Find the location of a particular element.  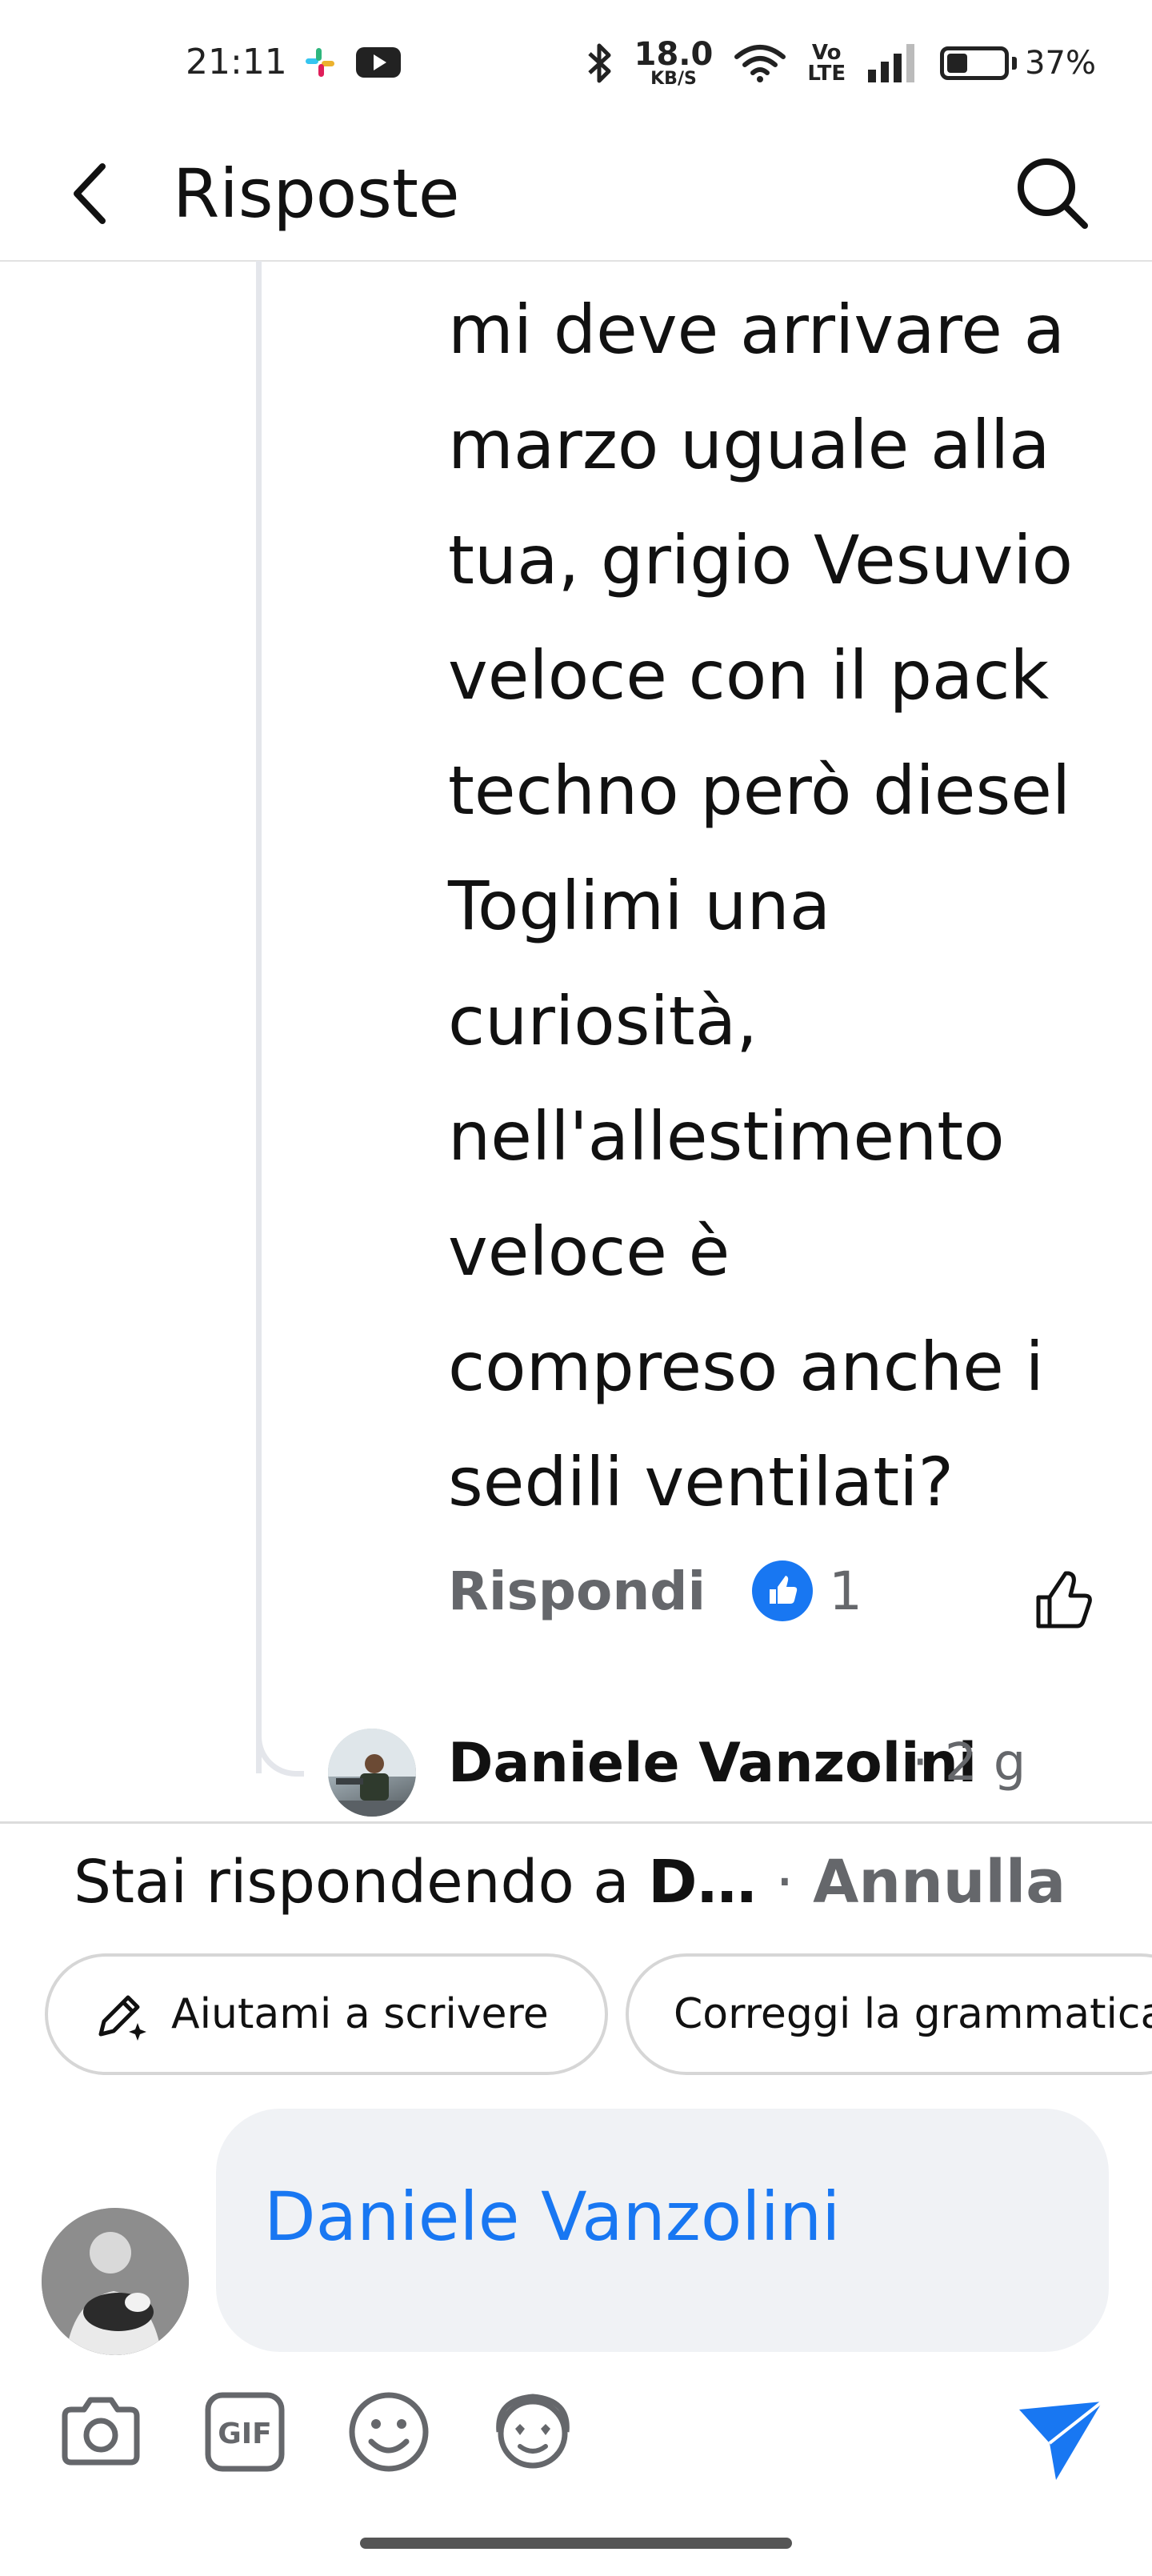

bluetooth-icon is located at coordinates (599, 63).